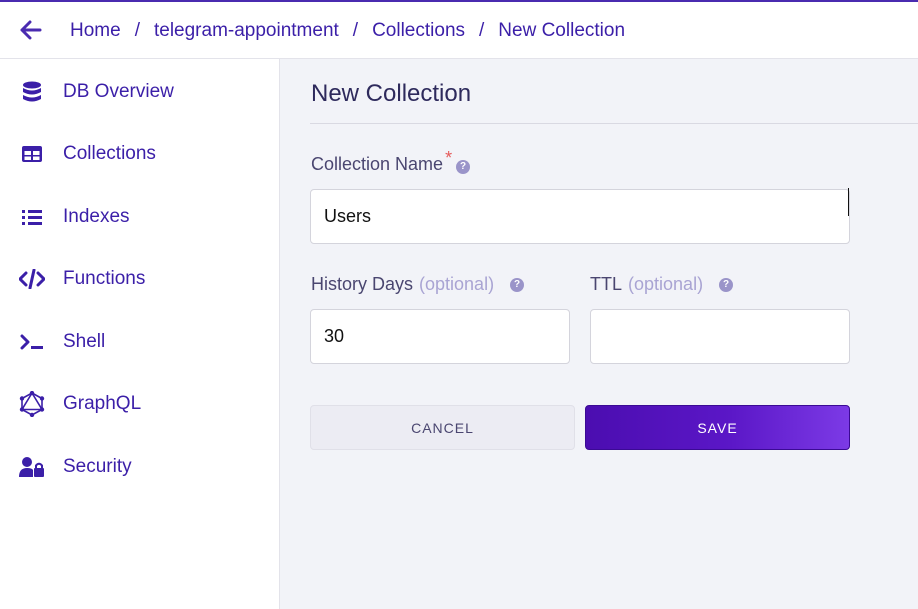 Image resolution: width=918 pixels, height=609 pixels. Describe the element at coordinates (118, 91) in the screenshot. I see `sidebar-item-label: DB Overview` at that location.